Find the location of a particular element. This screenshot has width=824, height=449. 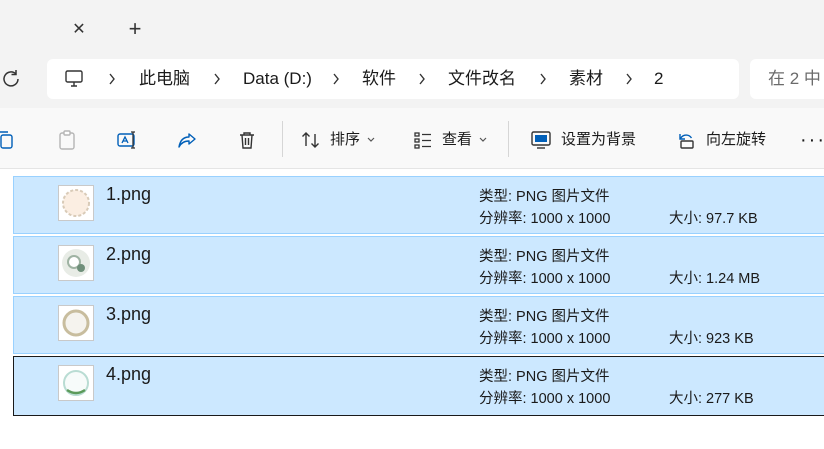

rename-icon is located at coordinates (127, 140).